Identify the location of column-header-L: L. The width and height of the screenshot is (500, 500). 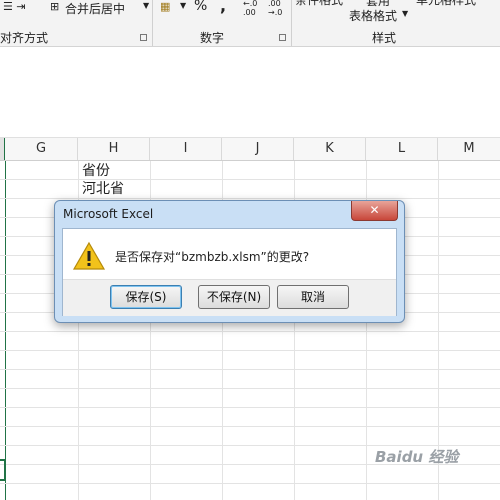
(402, 149).